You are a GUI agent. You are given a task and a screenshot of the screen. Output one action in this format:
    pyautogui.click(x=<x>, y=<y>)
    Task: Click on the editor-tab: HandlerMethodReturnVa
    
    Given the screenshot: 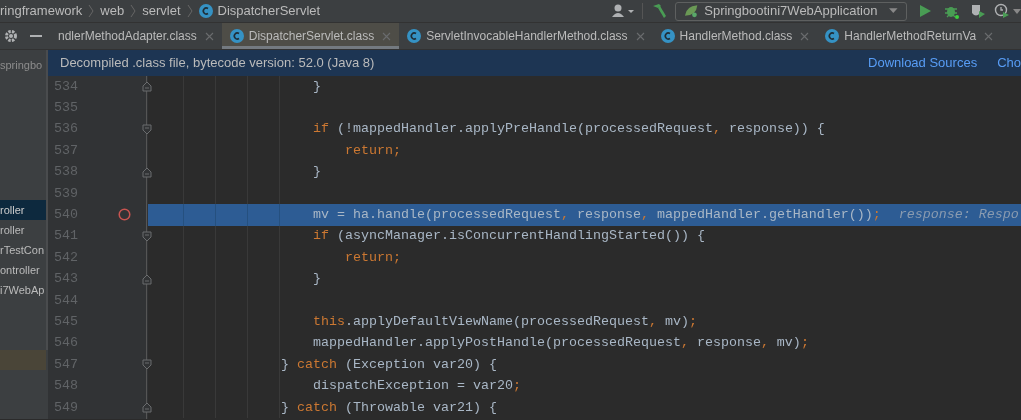 What is the action you would take?
    pyautogui.click(x=909, y=36)
    